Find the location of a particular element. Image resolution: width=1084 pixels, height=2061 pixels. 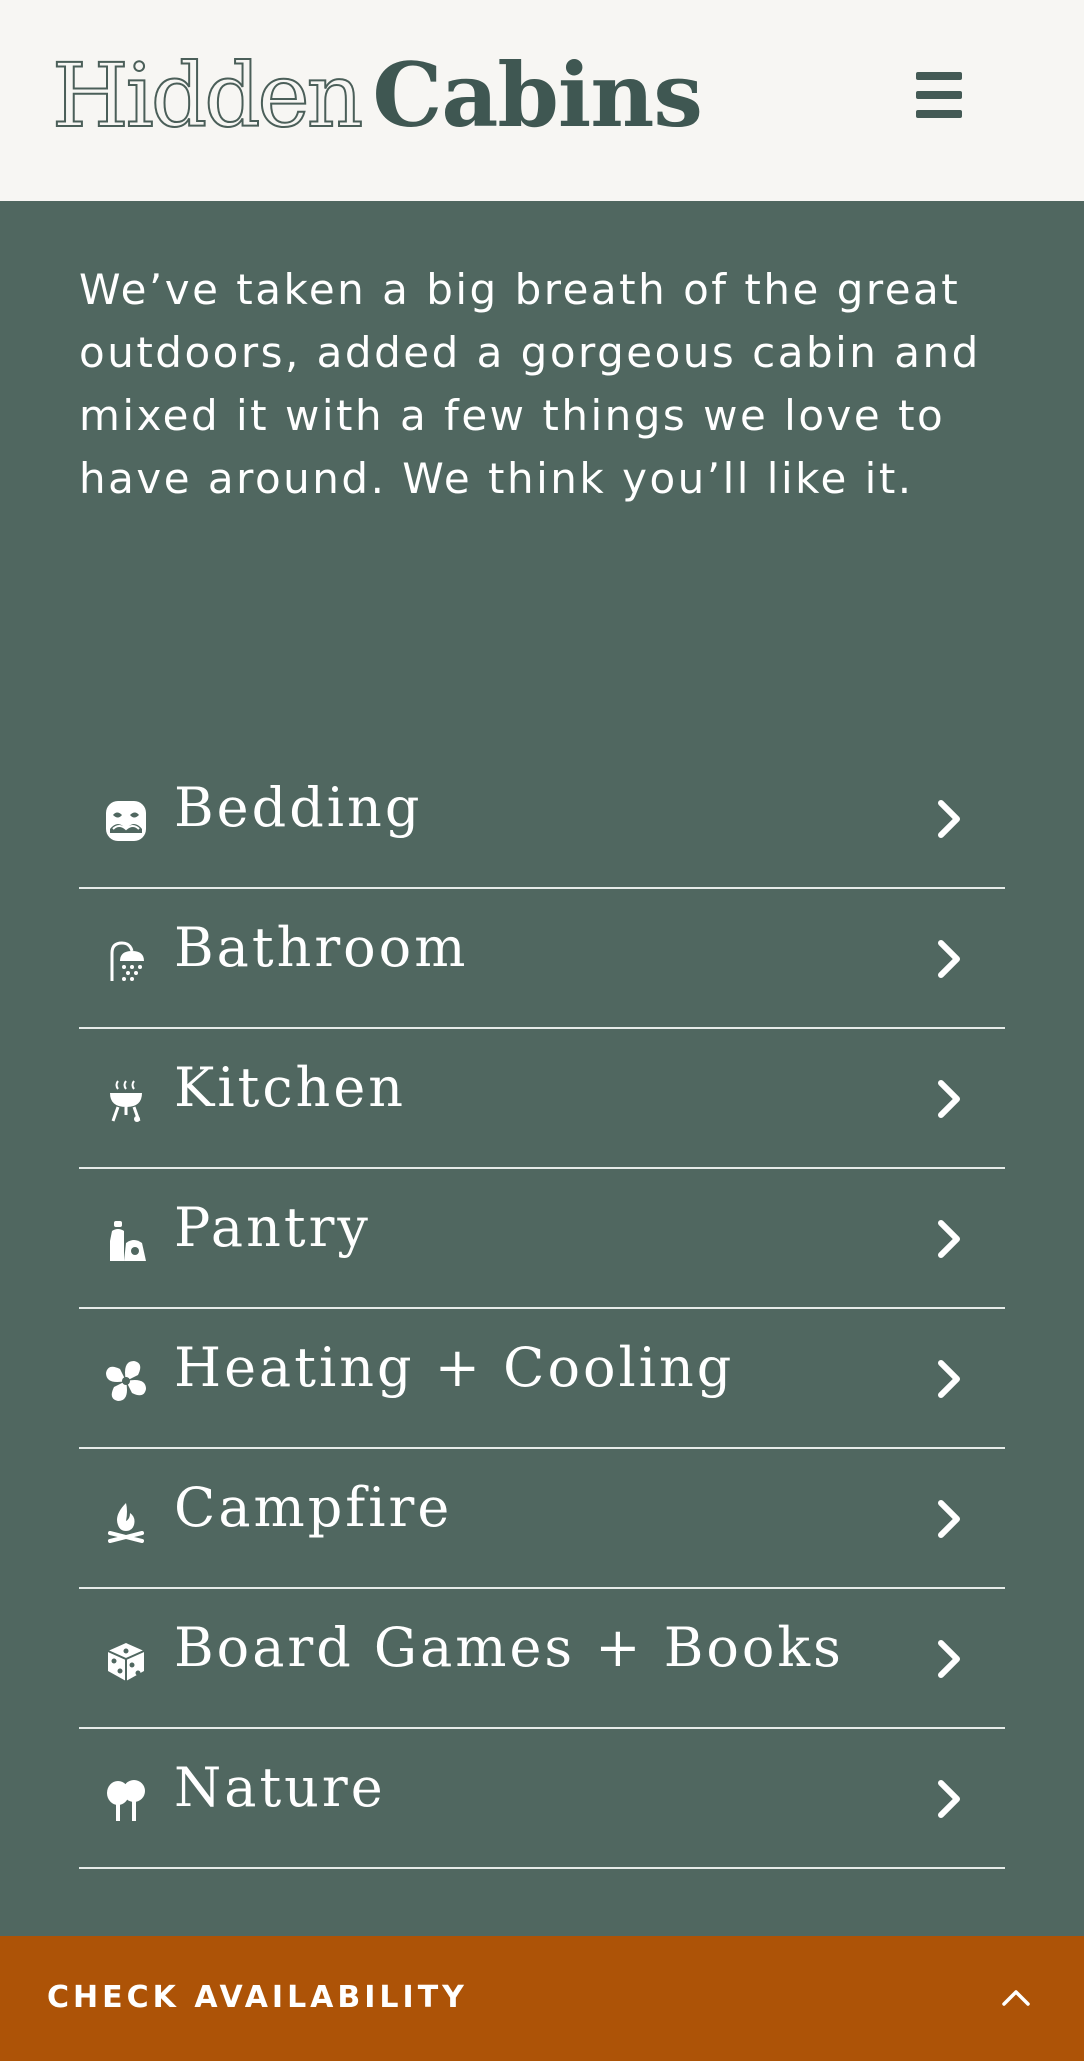

amenity-nature: Nature is located at coordinates (542, 1799).